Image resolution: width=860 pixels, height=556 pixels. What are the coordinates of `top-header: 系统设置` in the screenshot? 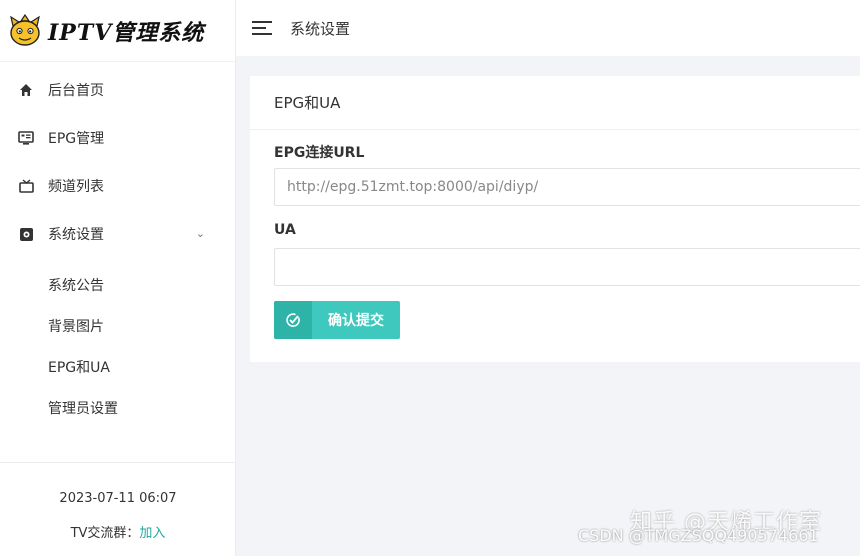 It's located at (548, 28).